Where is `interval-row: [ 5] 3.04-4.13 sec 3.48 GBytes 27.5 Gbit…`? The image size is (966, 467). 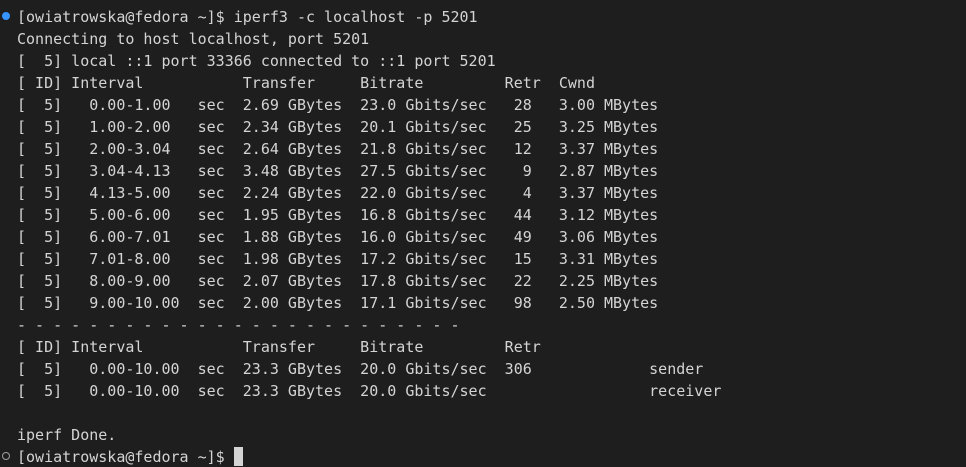
interval-row: [ 5] 3.04-4.13 sec 3.48 GBytes 27.5 Gbit… is located at coordinates (338, 171).